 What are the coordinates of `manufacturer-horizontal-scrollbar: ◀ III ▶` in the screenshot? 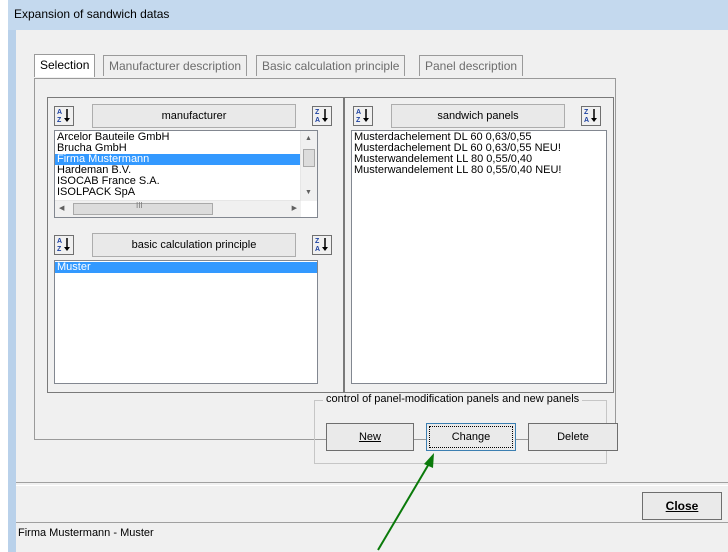 It's located at (178, 208).